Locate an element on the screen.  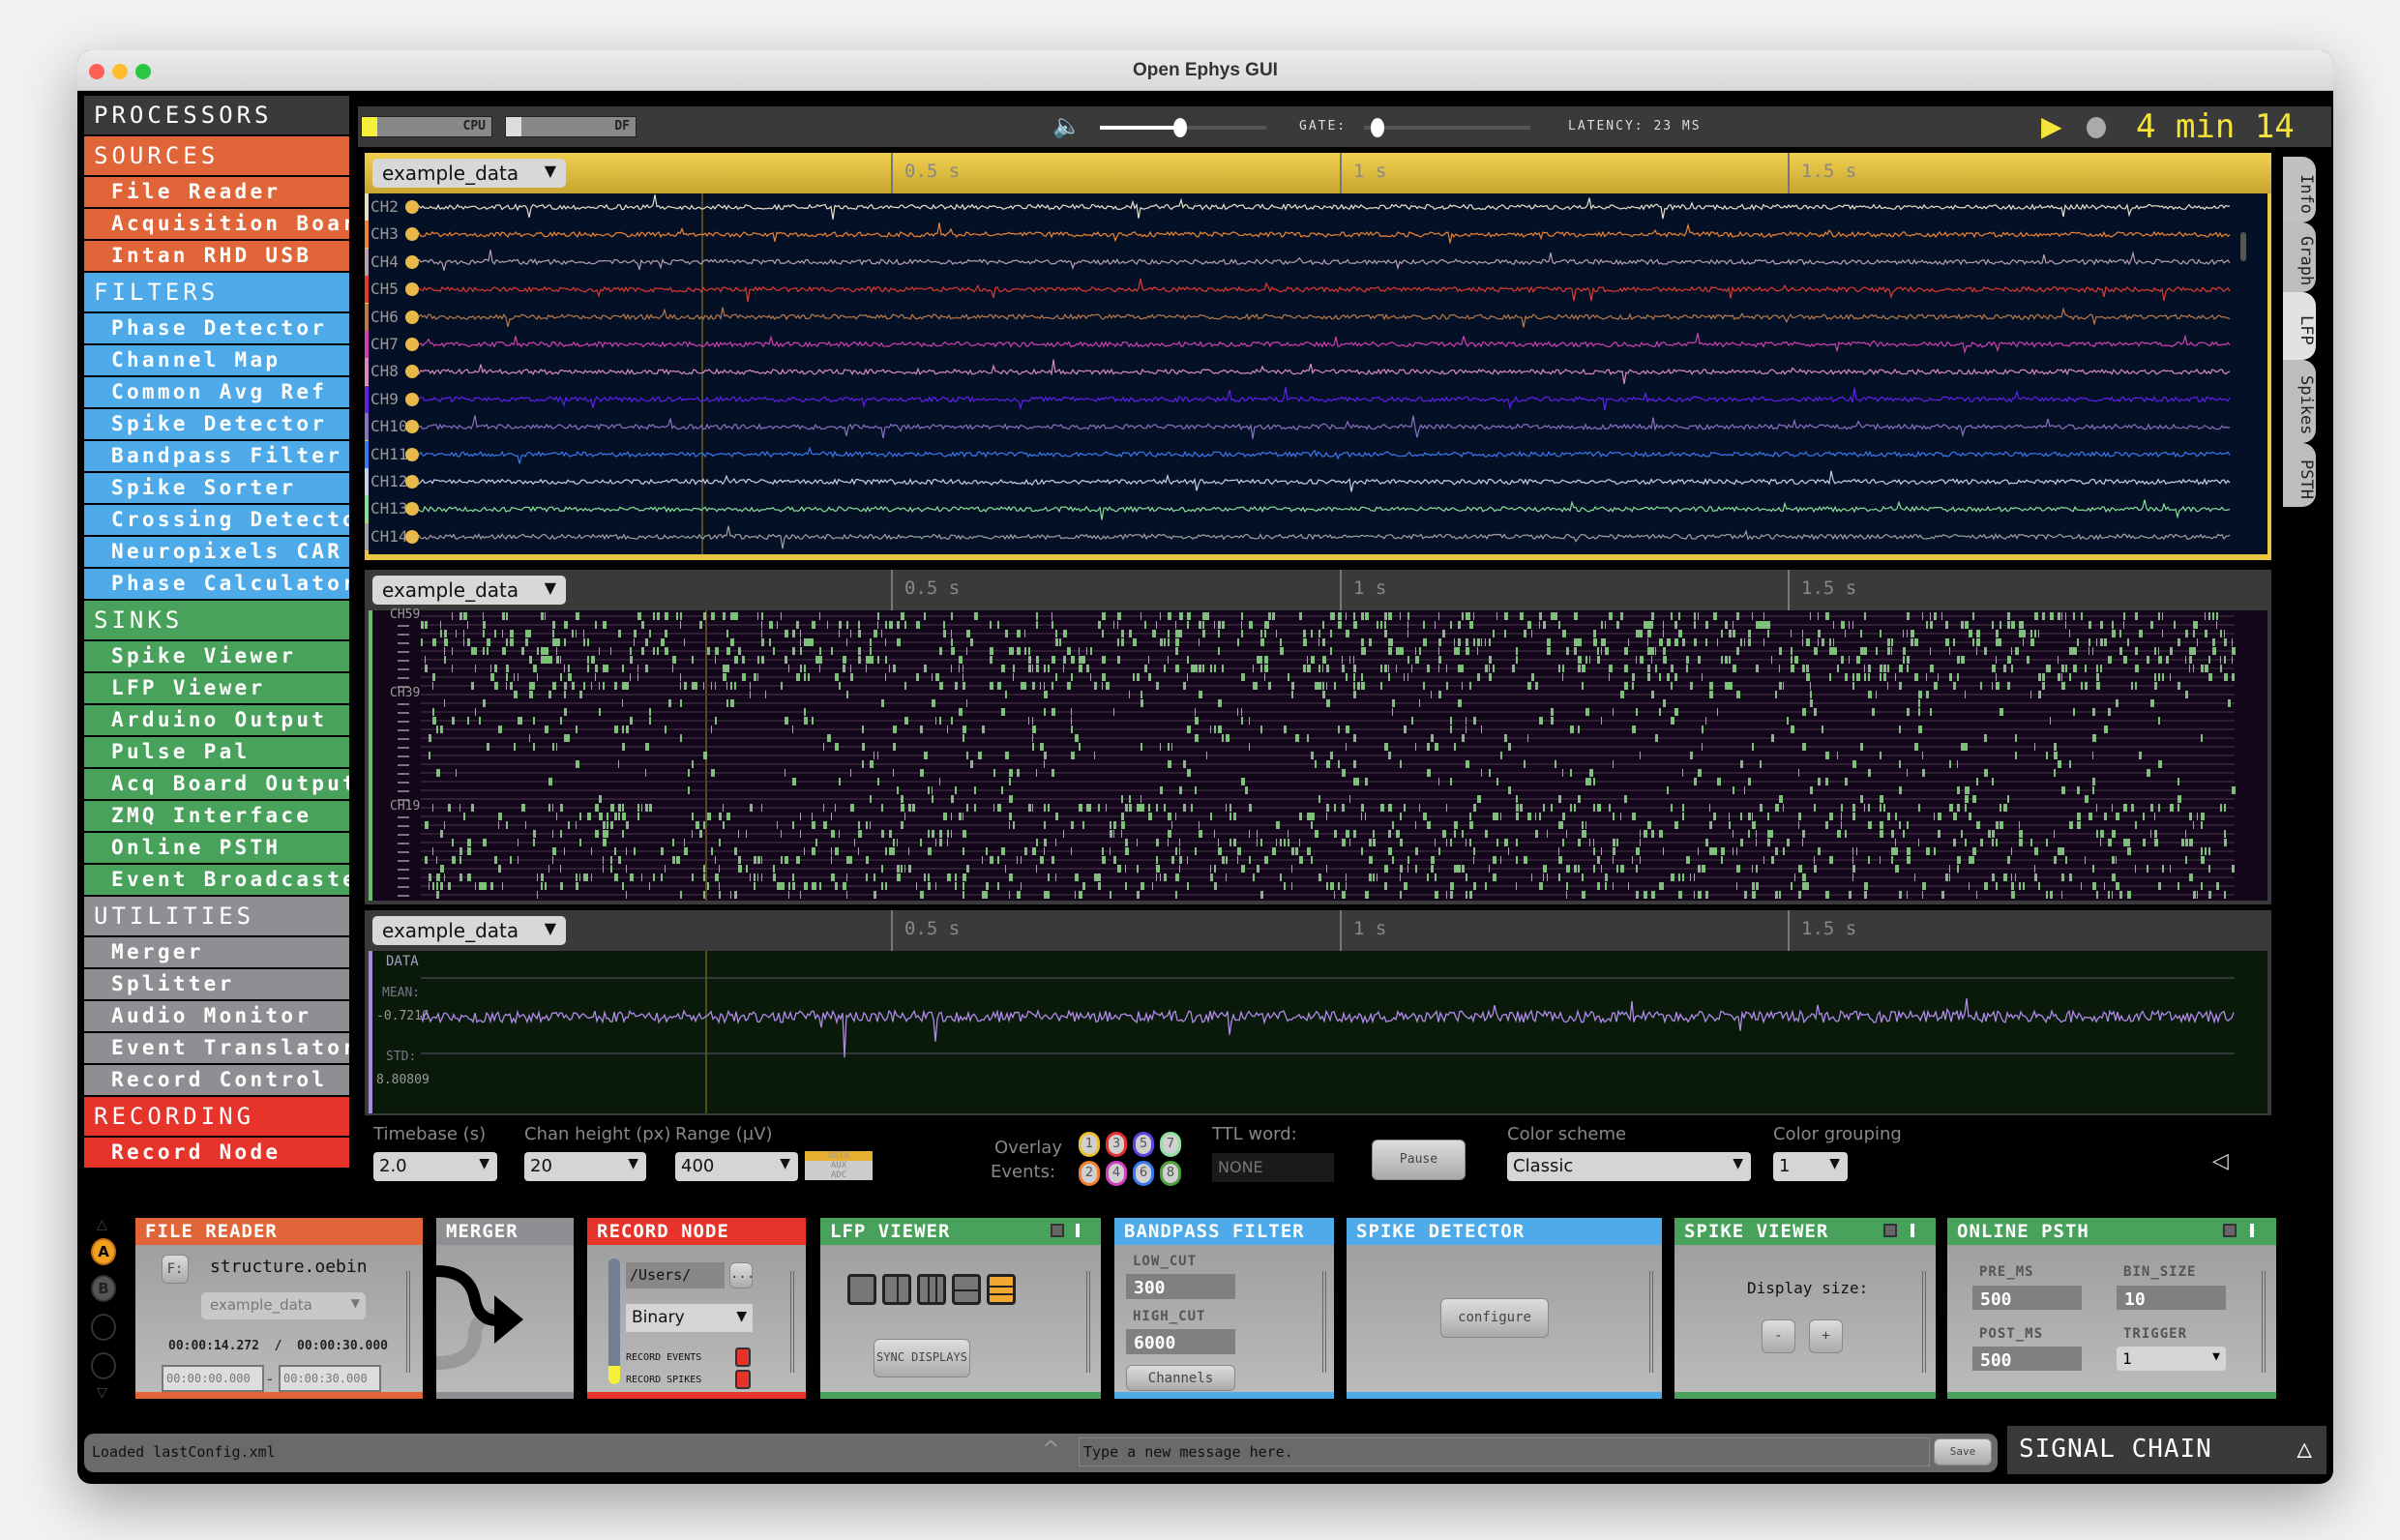
options-collapse-icon: ◁ is located at coordinates (2220, 1161).